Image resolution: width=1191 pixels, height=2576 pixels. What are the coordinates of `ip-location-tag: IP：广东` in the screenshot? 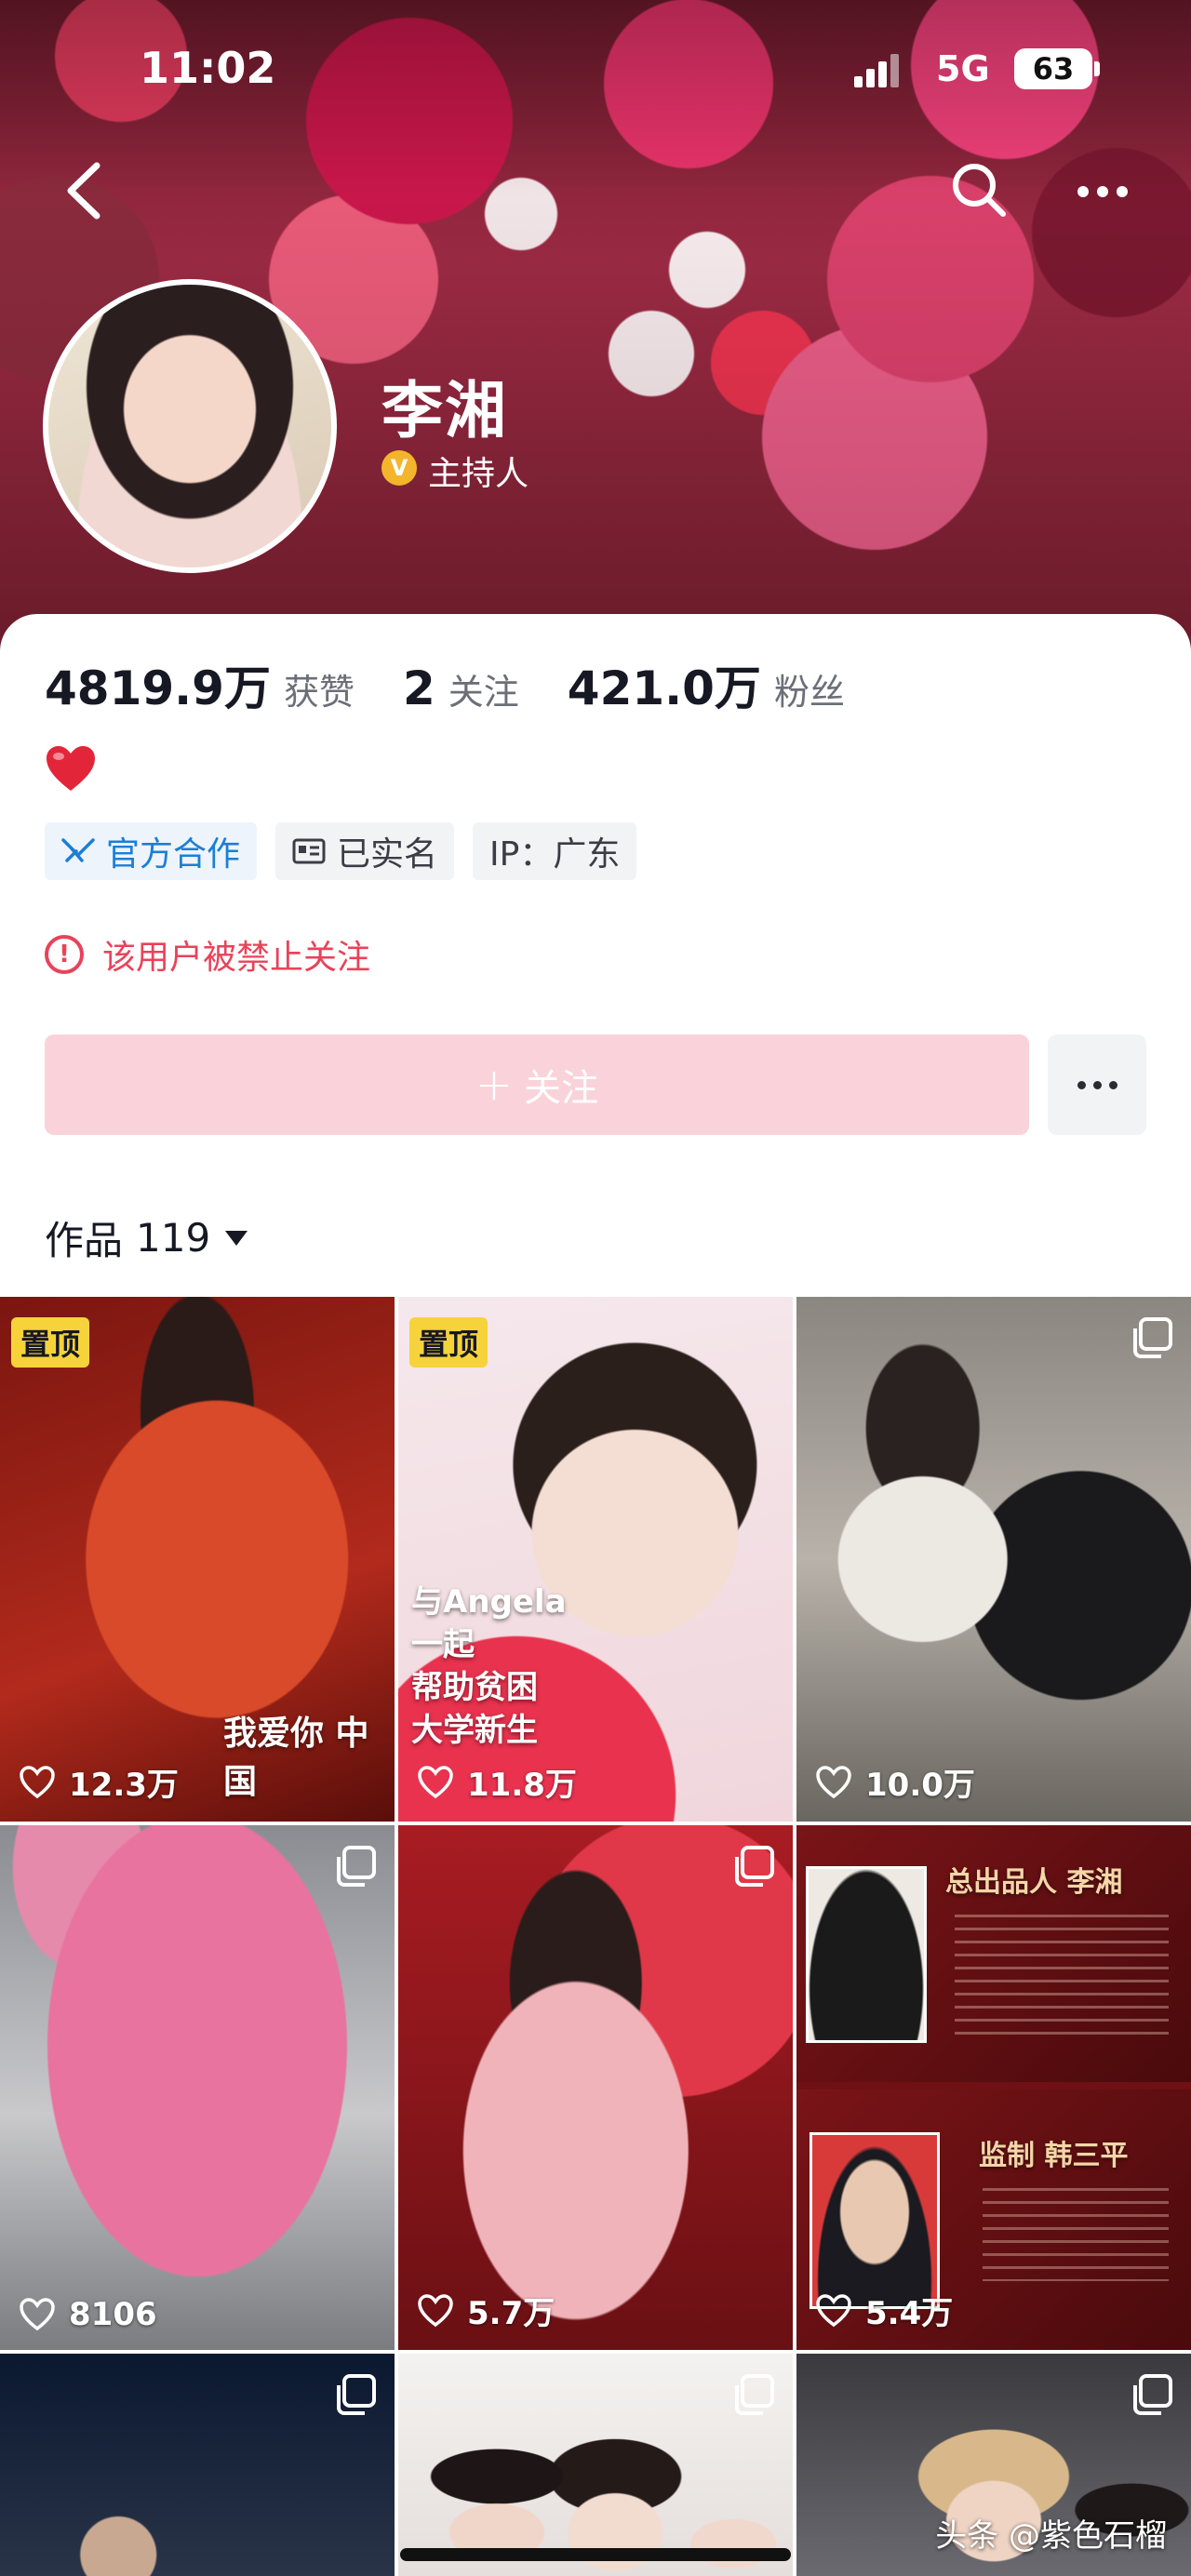 It's located at (555, 851).